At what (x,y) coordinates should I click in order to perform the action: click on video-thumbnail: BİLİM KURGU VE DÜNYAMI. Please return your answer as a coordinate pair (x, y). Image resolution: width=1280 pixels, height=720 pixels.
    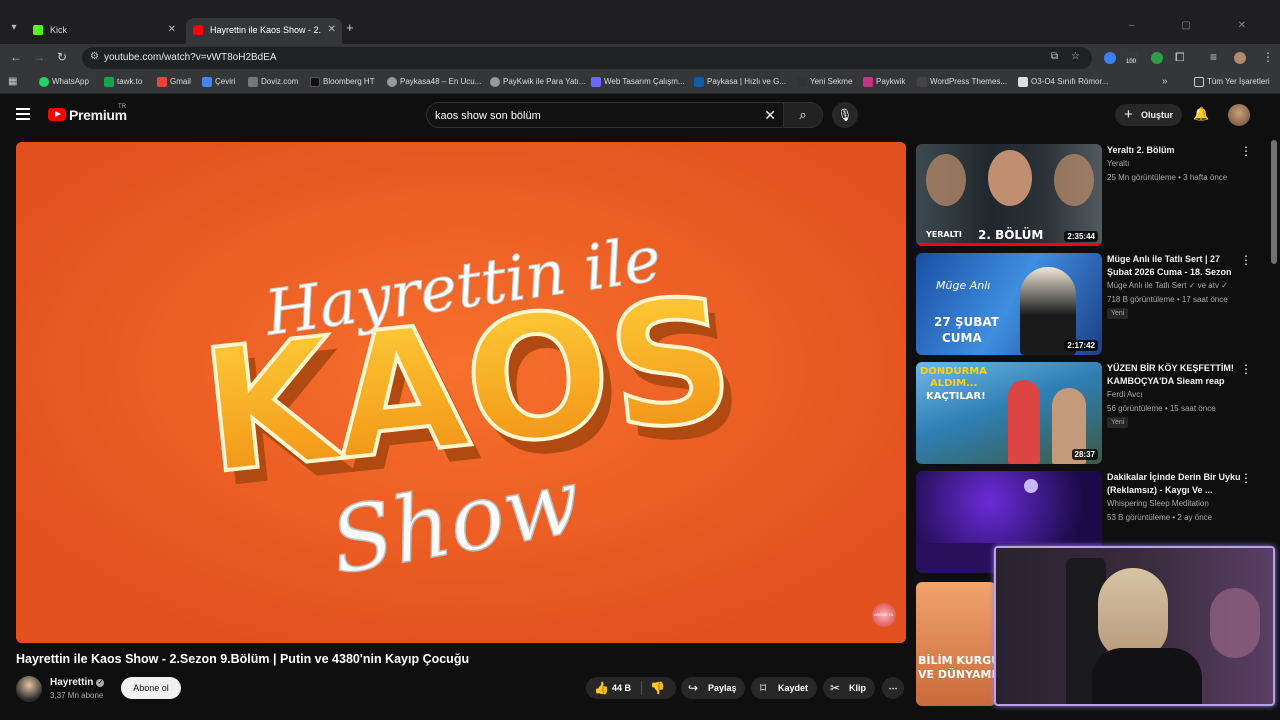
    Looking at the image, I should click on (956, 644).